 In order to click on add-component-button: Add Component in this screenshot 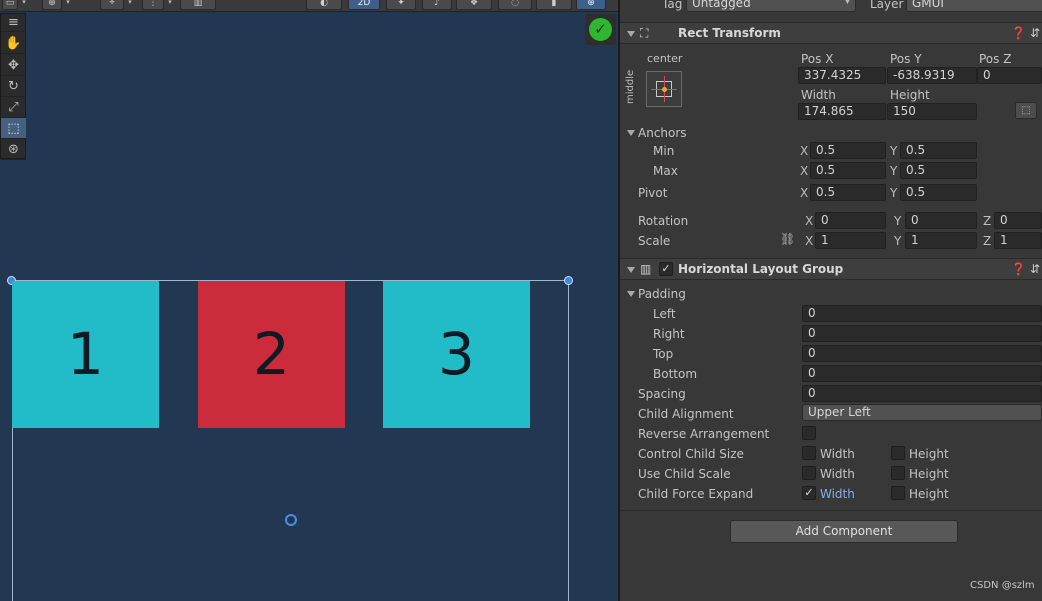, I will do `click(844, 531)`.